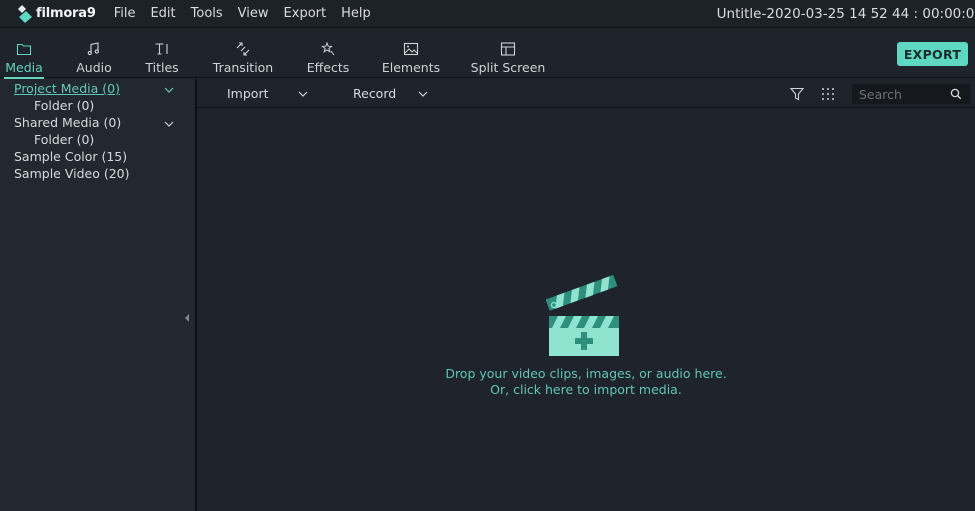 The height and width of the screenshot is (511, 975). I want to click on record-dropdown: Record, so click(391, 93).